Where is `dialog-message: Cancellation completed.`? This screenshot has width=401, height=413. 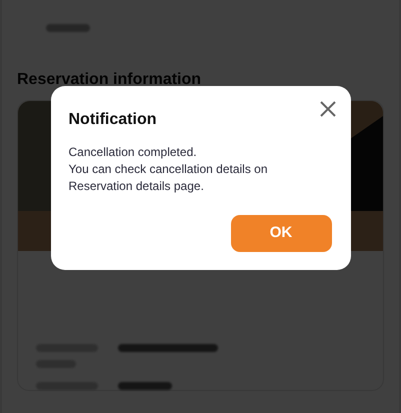 dialog-message: Cancellation completed. is located at coordinates (133, 152).